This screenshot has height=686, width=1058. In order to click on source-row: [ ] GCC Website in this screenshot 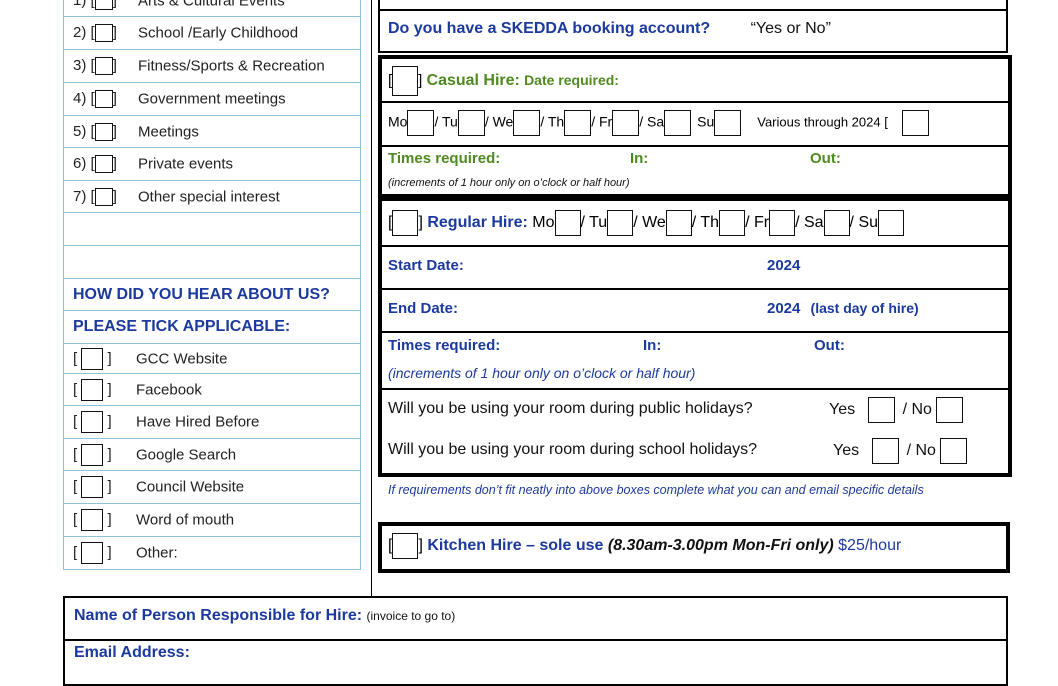, I will do `click(212, 359)`.